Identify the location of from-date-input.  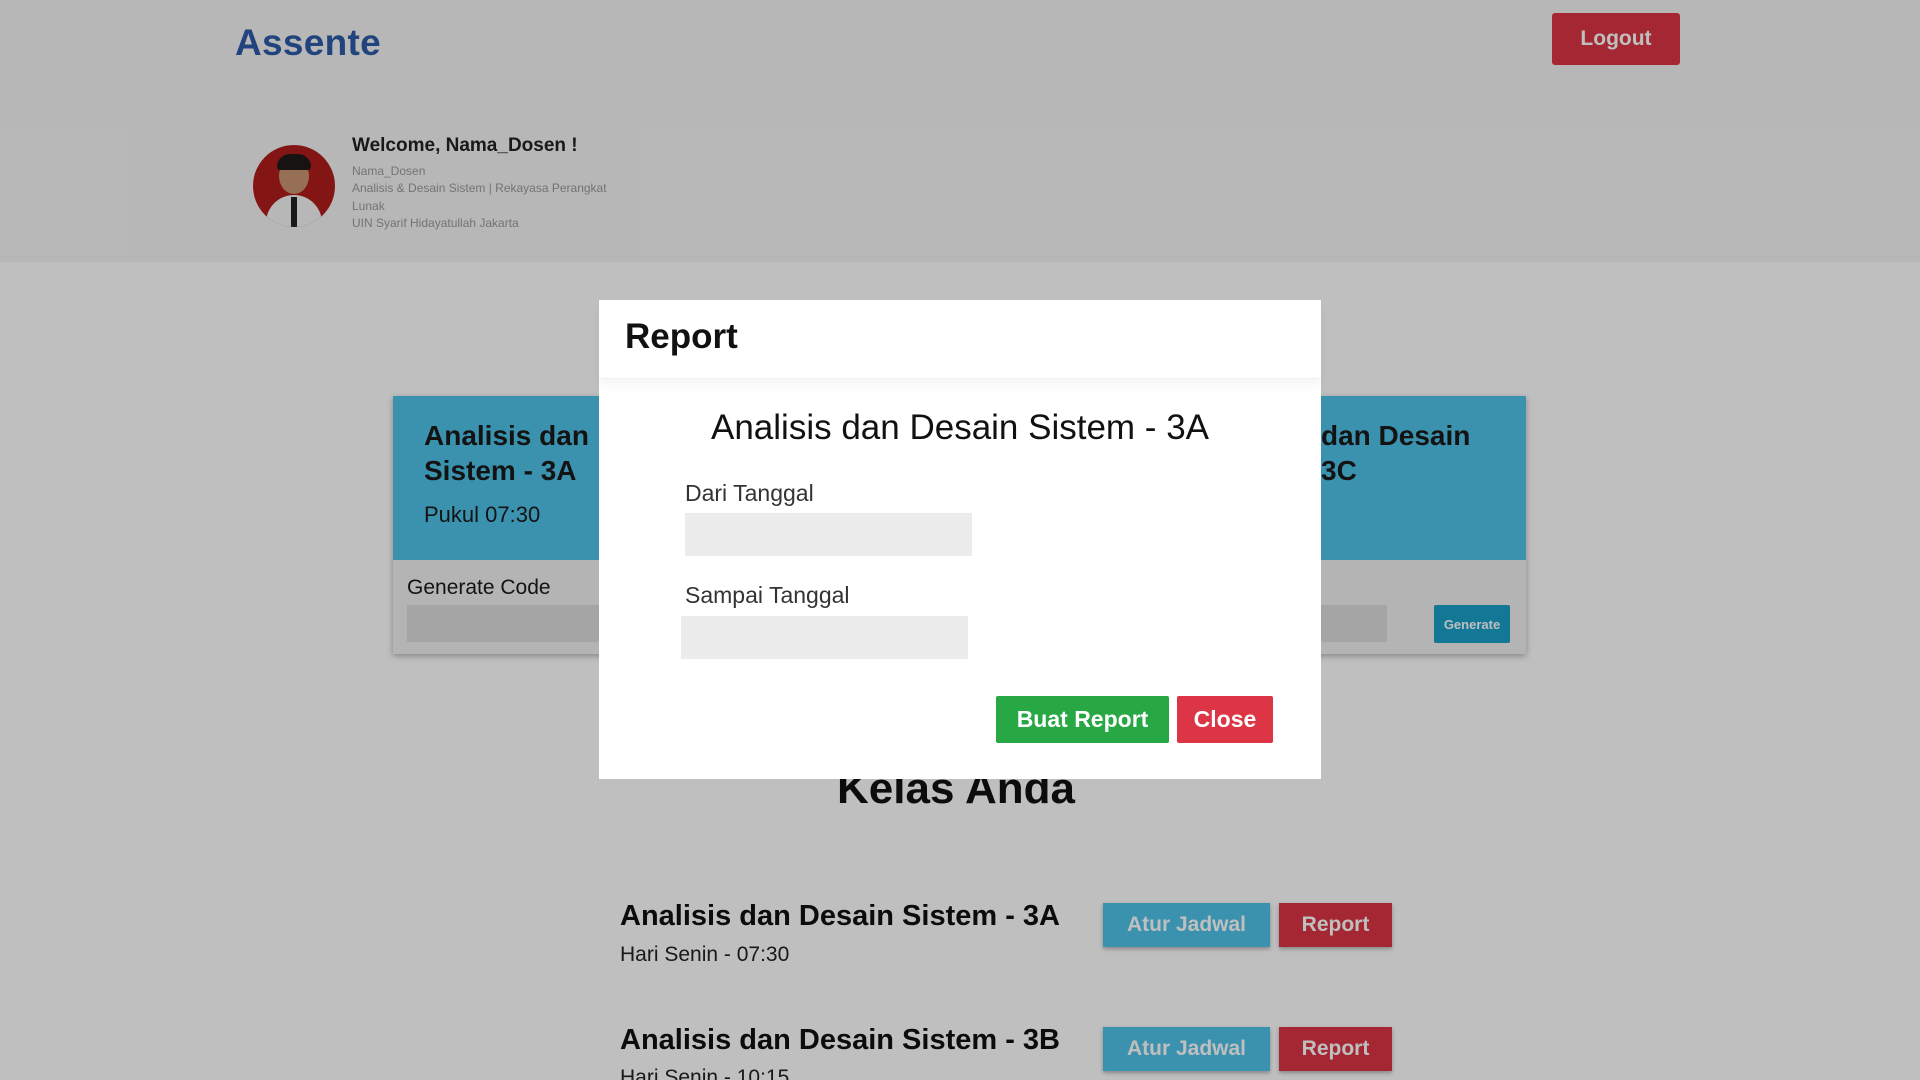
(828, 534).